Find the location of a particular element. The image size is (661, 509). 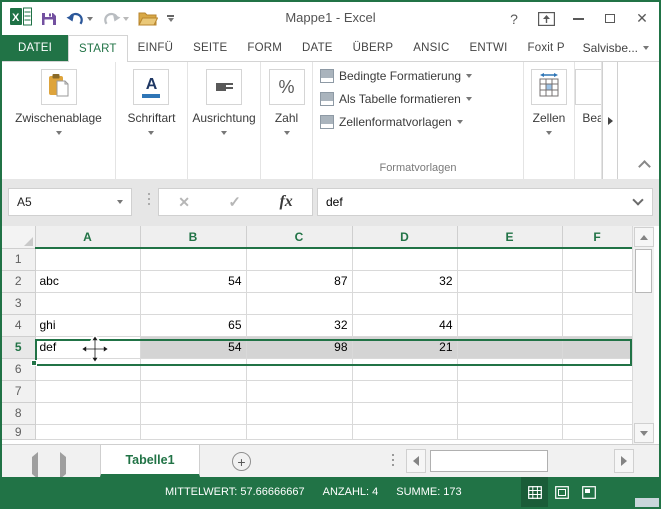

schriftart-button: A Schriftart is located at coordinates (151, 102).